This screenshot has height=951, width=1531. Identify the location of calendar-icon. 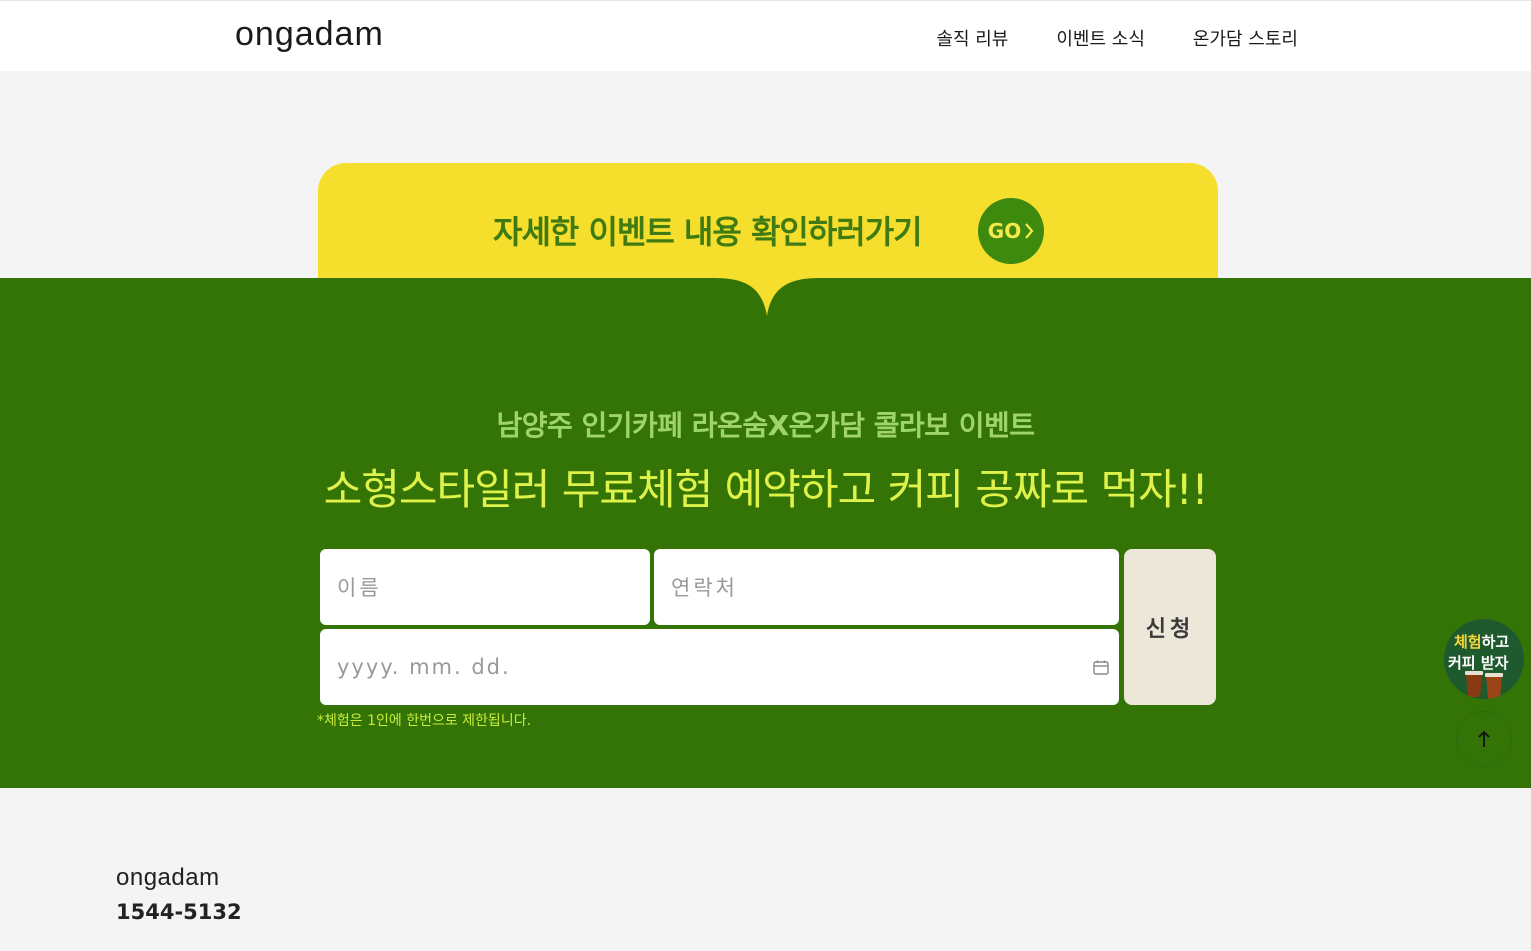
(1101, 667).